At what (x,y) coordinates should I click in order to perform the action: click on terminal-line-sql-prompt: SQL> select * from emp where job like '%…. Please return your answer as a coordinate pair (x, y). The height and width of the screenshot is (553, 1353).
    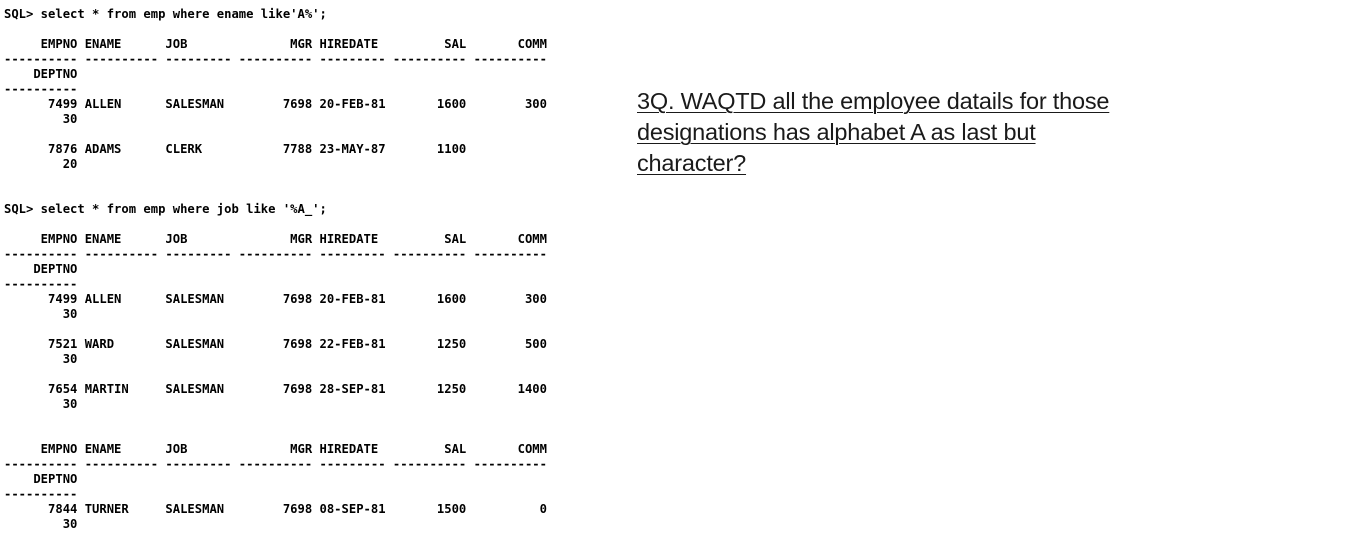
    Looking at the image, I should click on (165, 209).